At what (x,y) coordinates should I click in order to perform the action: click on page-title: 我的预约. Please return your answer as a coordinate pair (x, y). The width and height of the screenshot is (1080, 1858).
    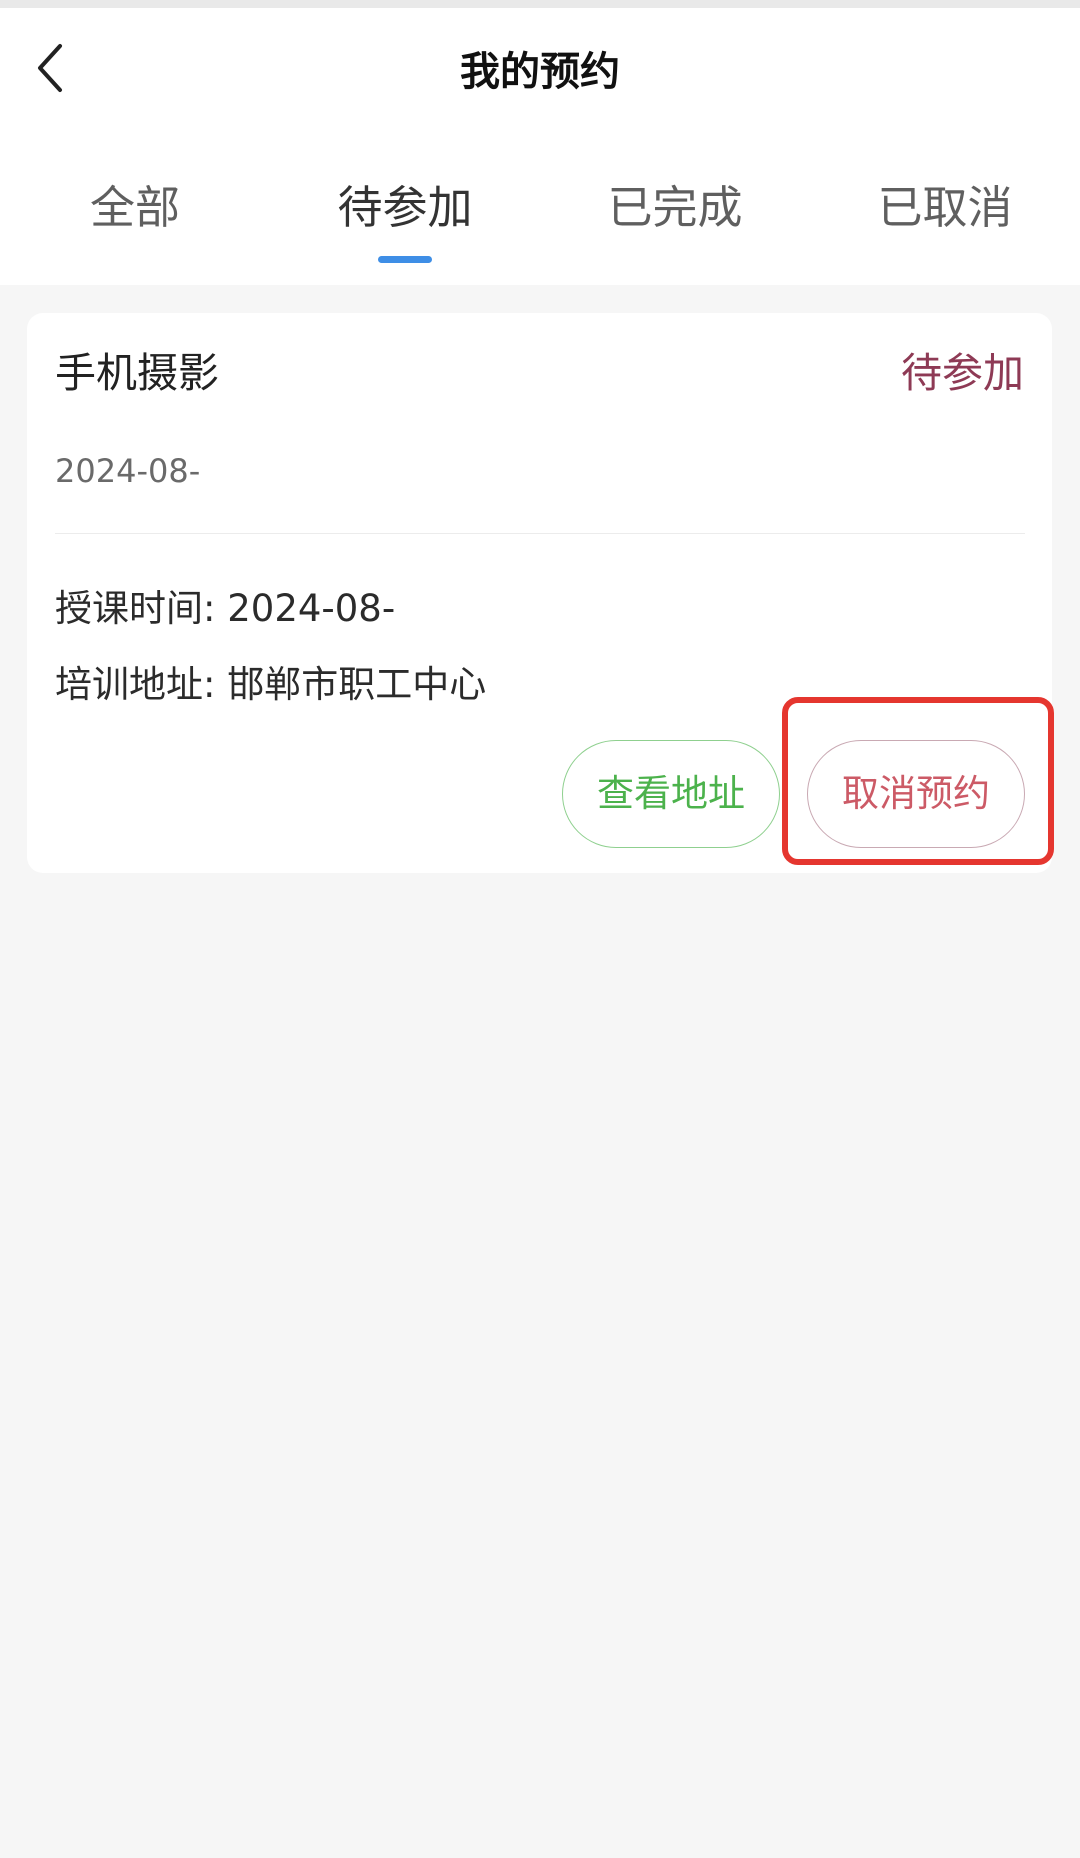
    Looking at the image, I should click on (540, 72).